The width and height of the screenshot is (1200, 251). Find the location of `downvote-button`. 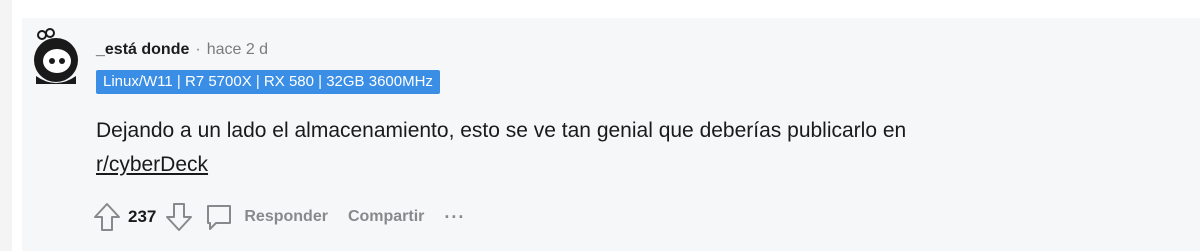

downvote-button is located at coordinates (179, 217).